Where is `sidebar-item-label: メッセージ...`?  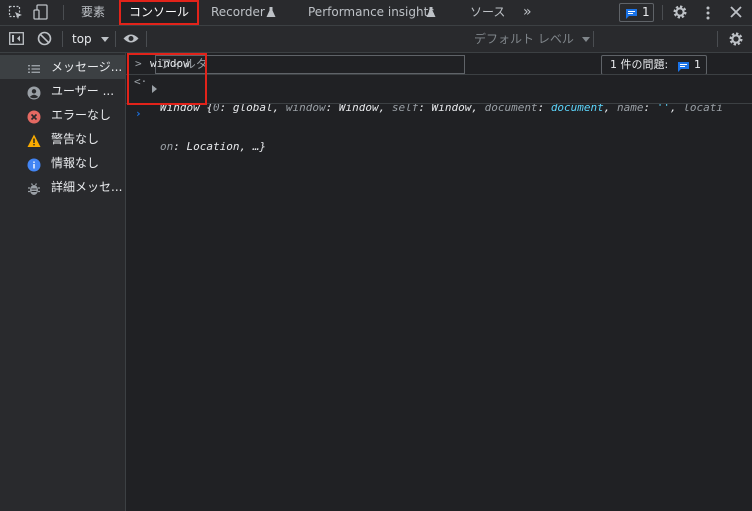 sidebar-item-label: メッセージ... is located at coordinates (87, 67).